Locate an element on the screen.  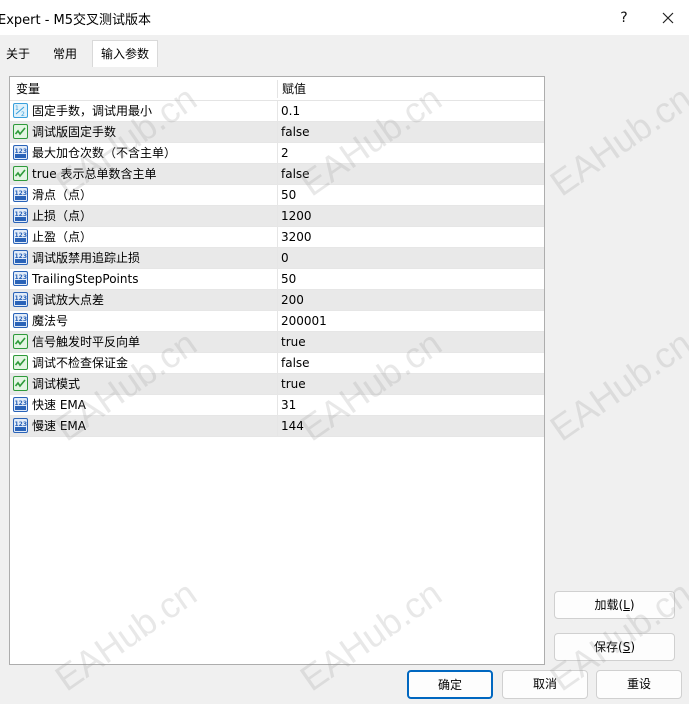
save-button: 保存(S) is located at coordinates (614, 647).